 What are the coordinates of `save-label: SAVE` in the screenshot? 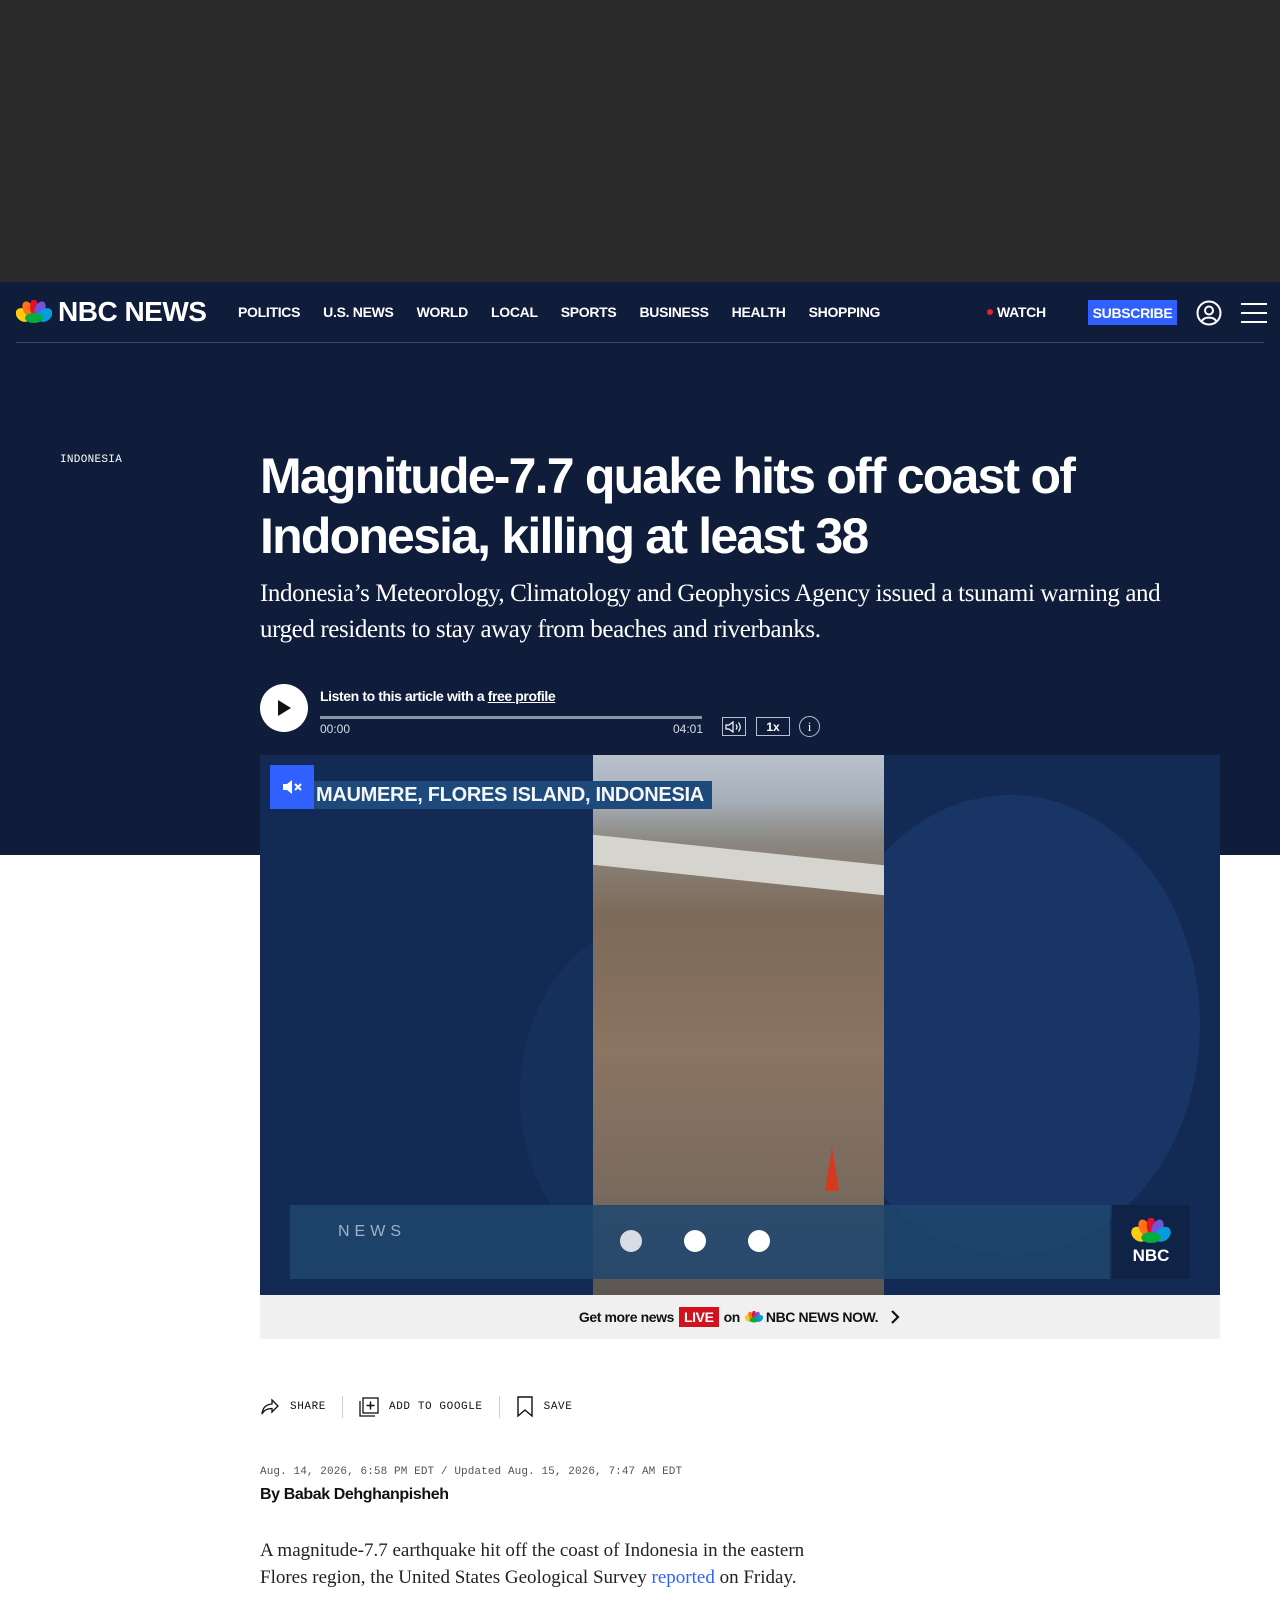 It's located at (558, 1407).